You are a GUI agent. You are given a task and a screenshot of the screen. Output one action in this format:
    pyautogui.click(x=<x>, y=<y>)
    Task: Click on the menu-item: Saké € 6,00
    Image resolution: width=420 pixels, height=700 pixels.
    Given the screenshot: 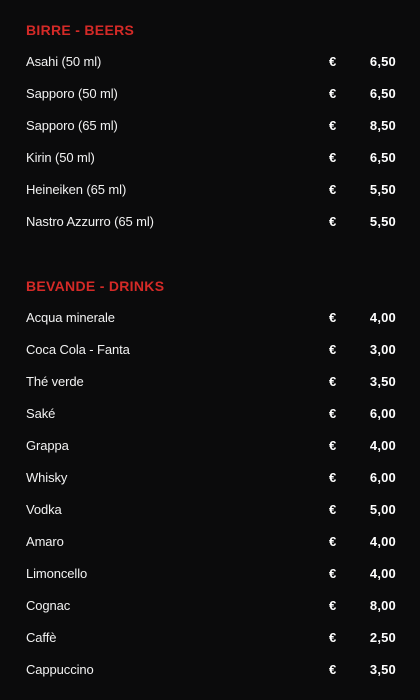 What is the action you would take?
    pyautogui.click(x=210, y=414)
    